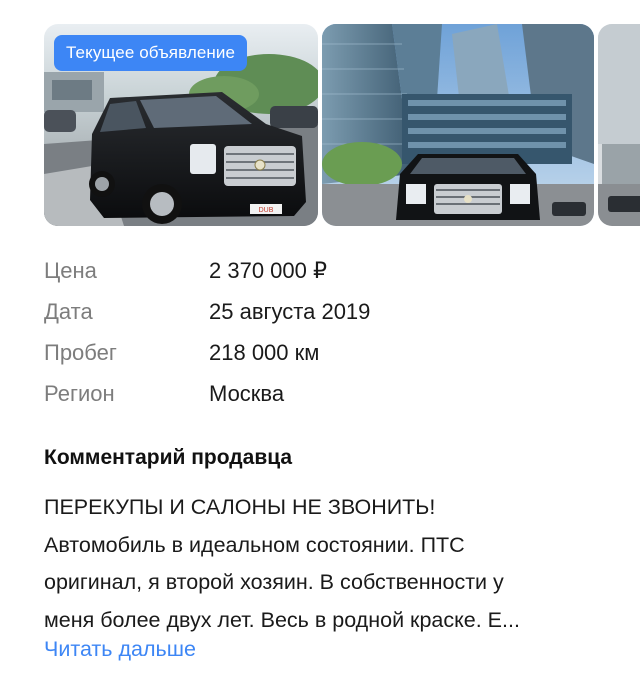  What do you see at coordinates (240, 507) in the screenshot?
I see `comment-line: ПЕРЕКУПЫ И САЛОНЫ НЕ ЗВОНИТЬ!` at bounding box center [240, 507].